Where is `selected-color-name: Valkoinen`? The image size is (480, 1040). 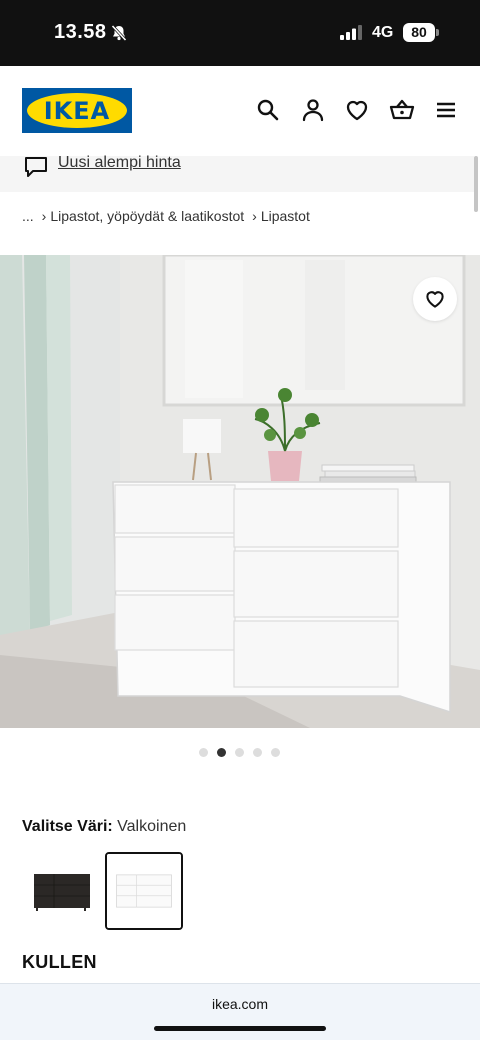
selected-color-name: Valkoinen is located at coordinates (152, 826).